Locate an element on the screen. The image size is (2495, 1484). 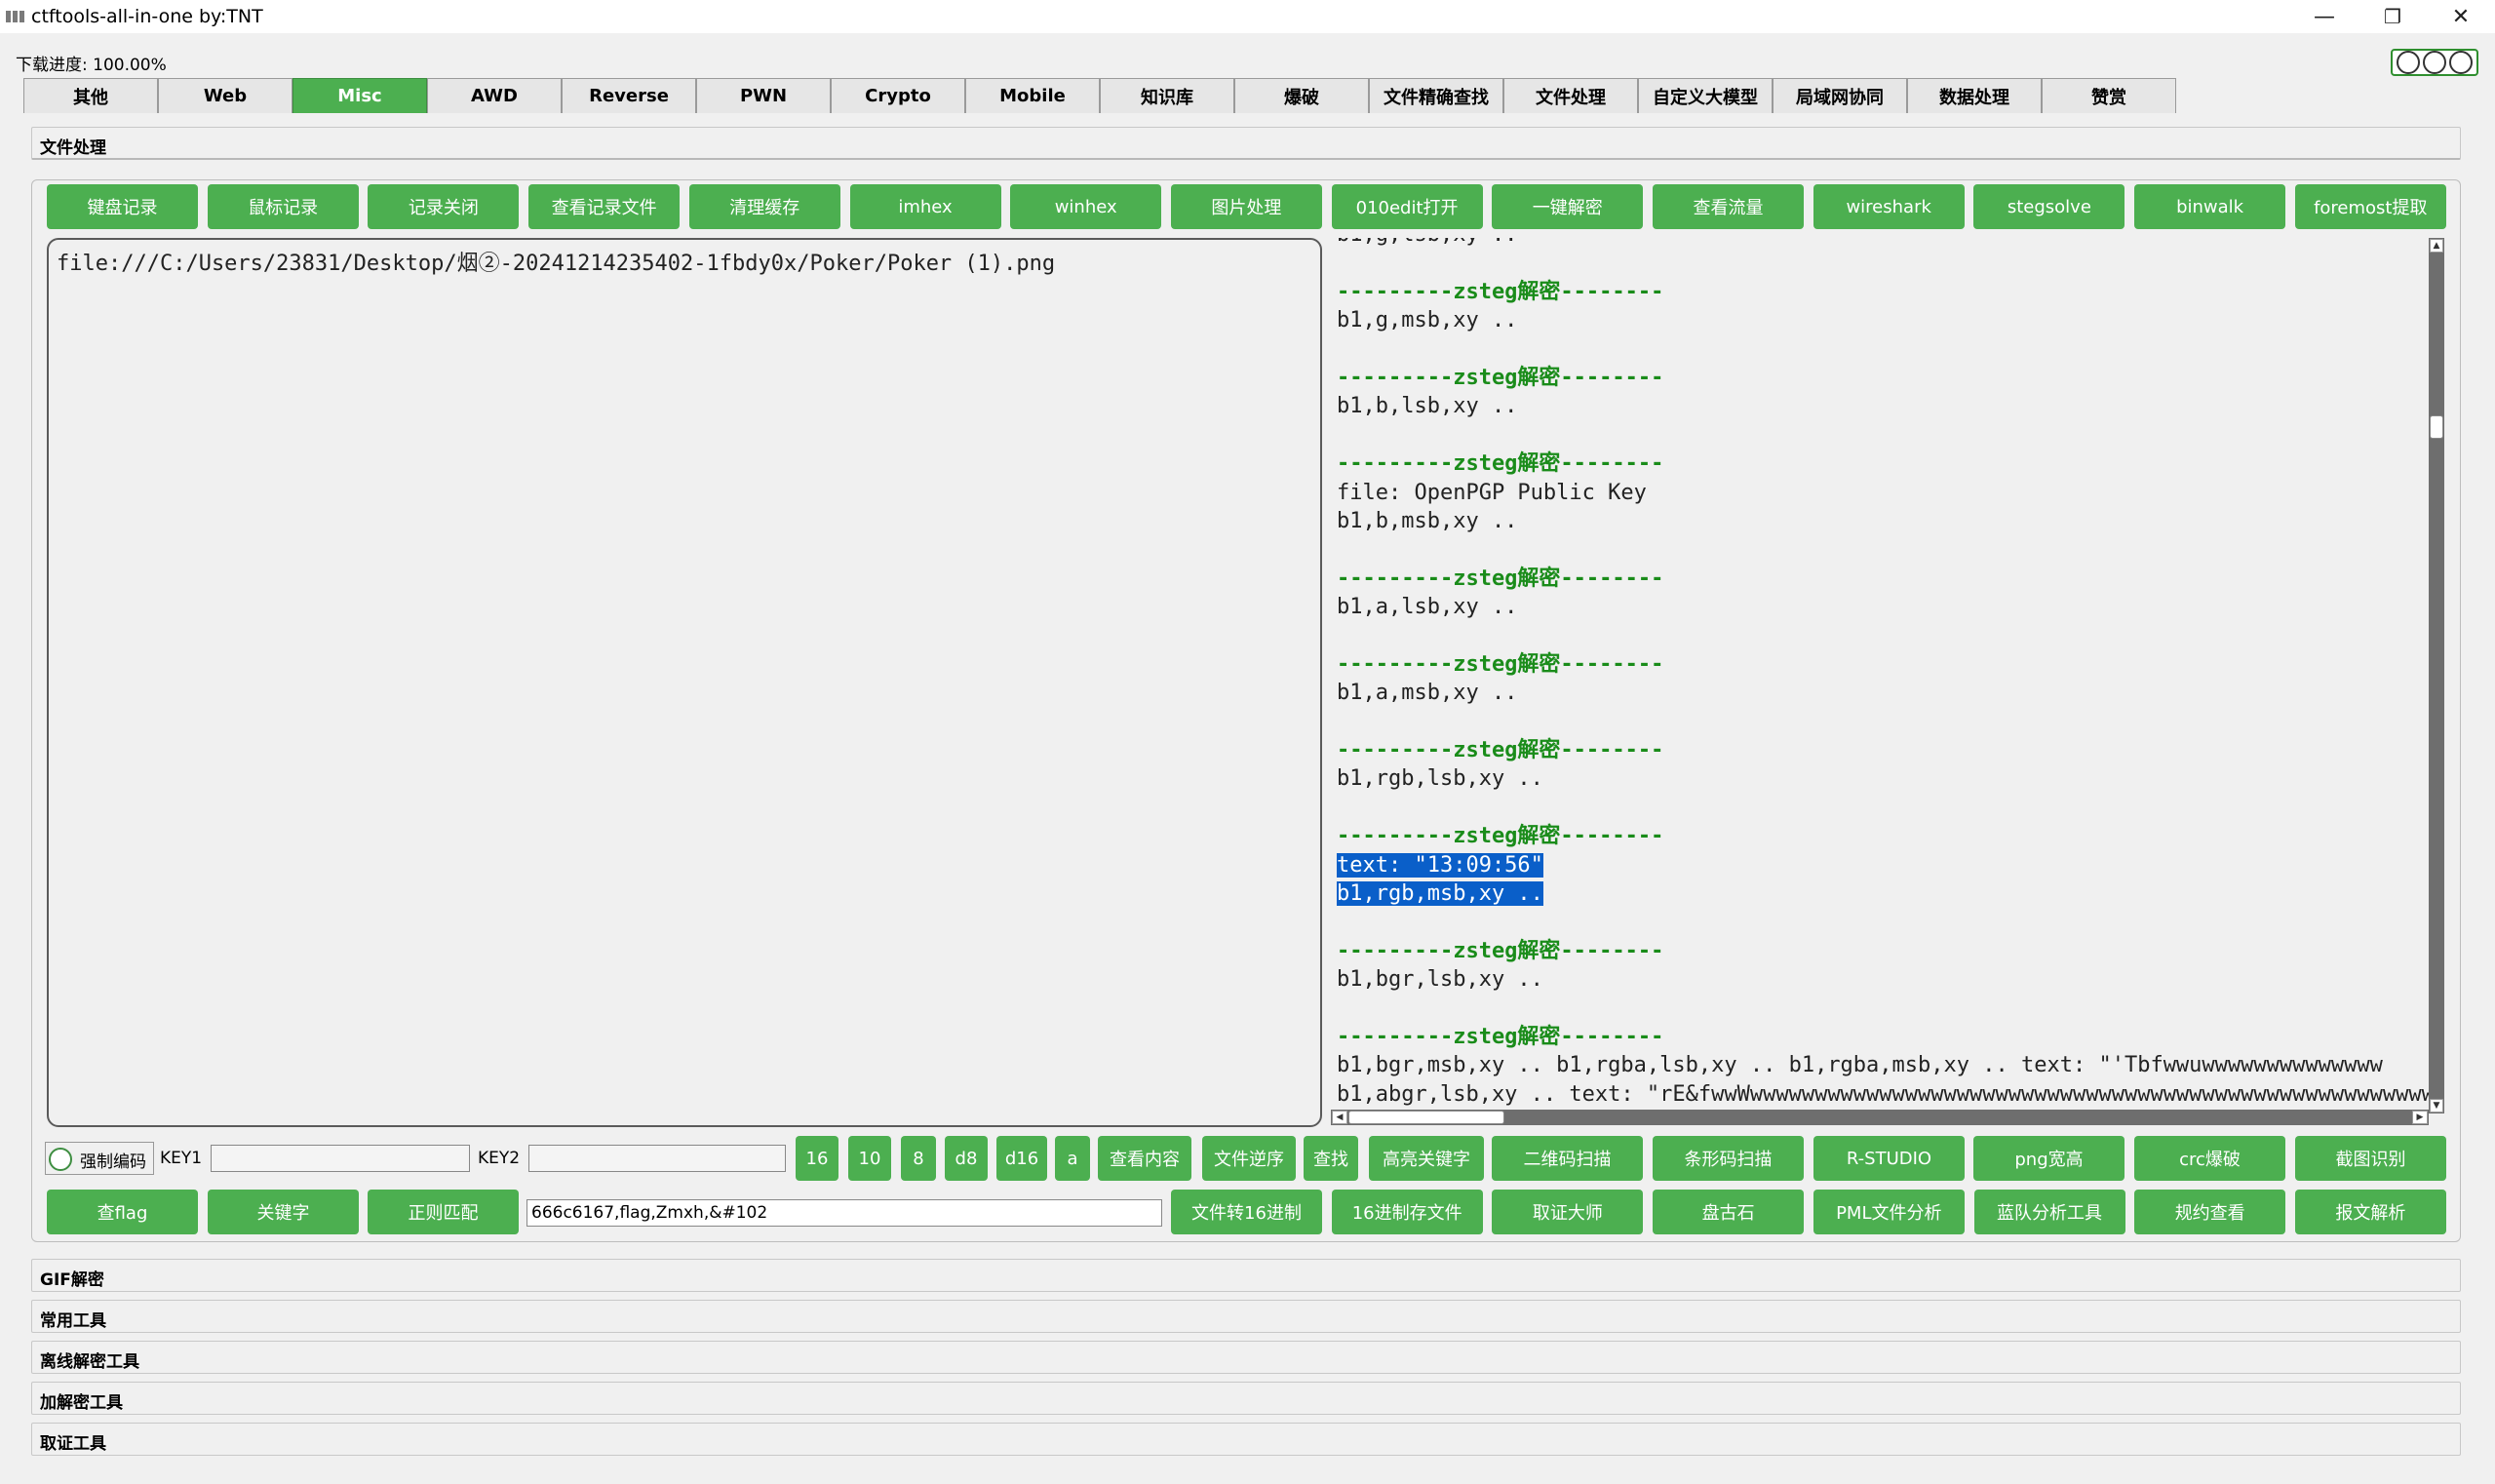
row3-button-16: 16进制存文件 is located at coordinates (1407, 1212).